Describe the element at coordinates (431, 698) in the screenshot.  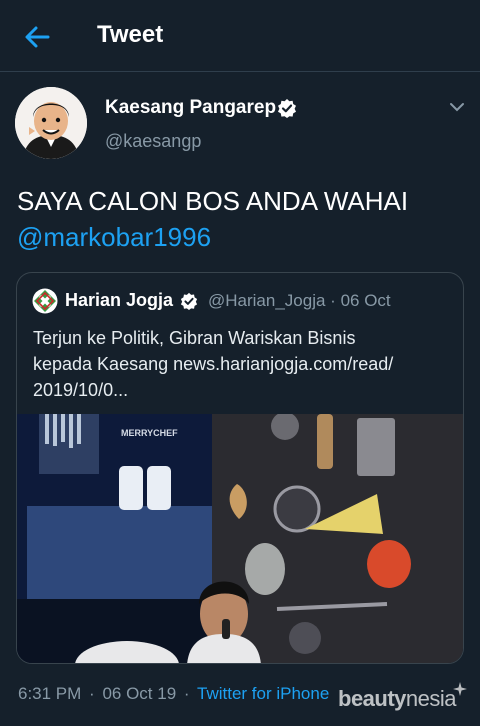
I see `watermark-thin: nesia` at that location.